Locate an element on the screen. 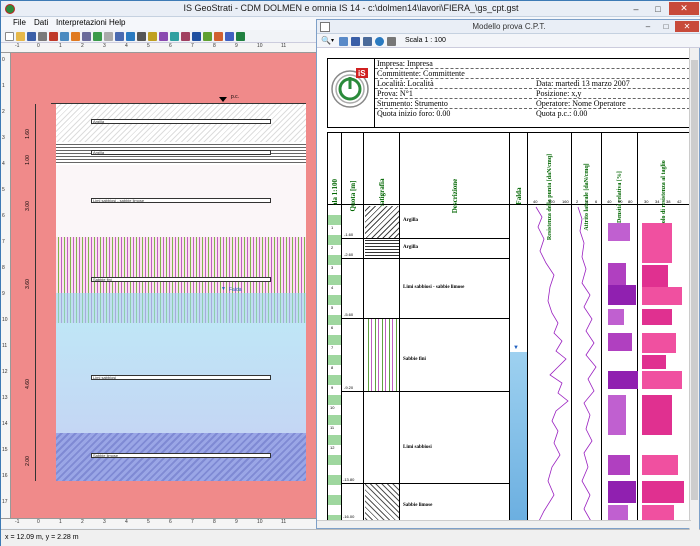  quota-label: -5.60 is located at coordinates (349, 314).